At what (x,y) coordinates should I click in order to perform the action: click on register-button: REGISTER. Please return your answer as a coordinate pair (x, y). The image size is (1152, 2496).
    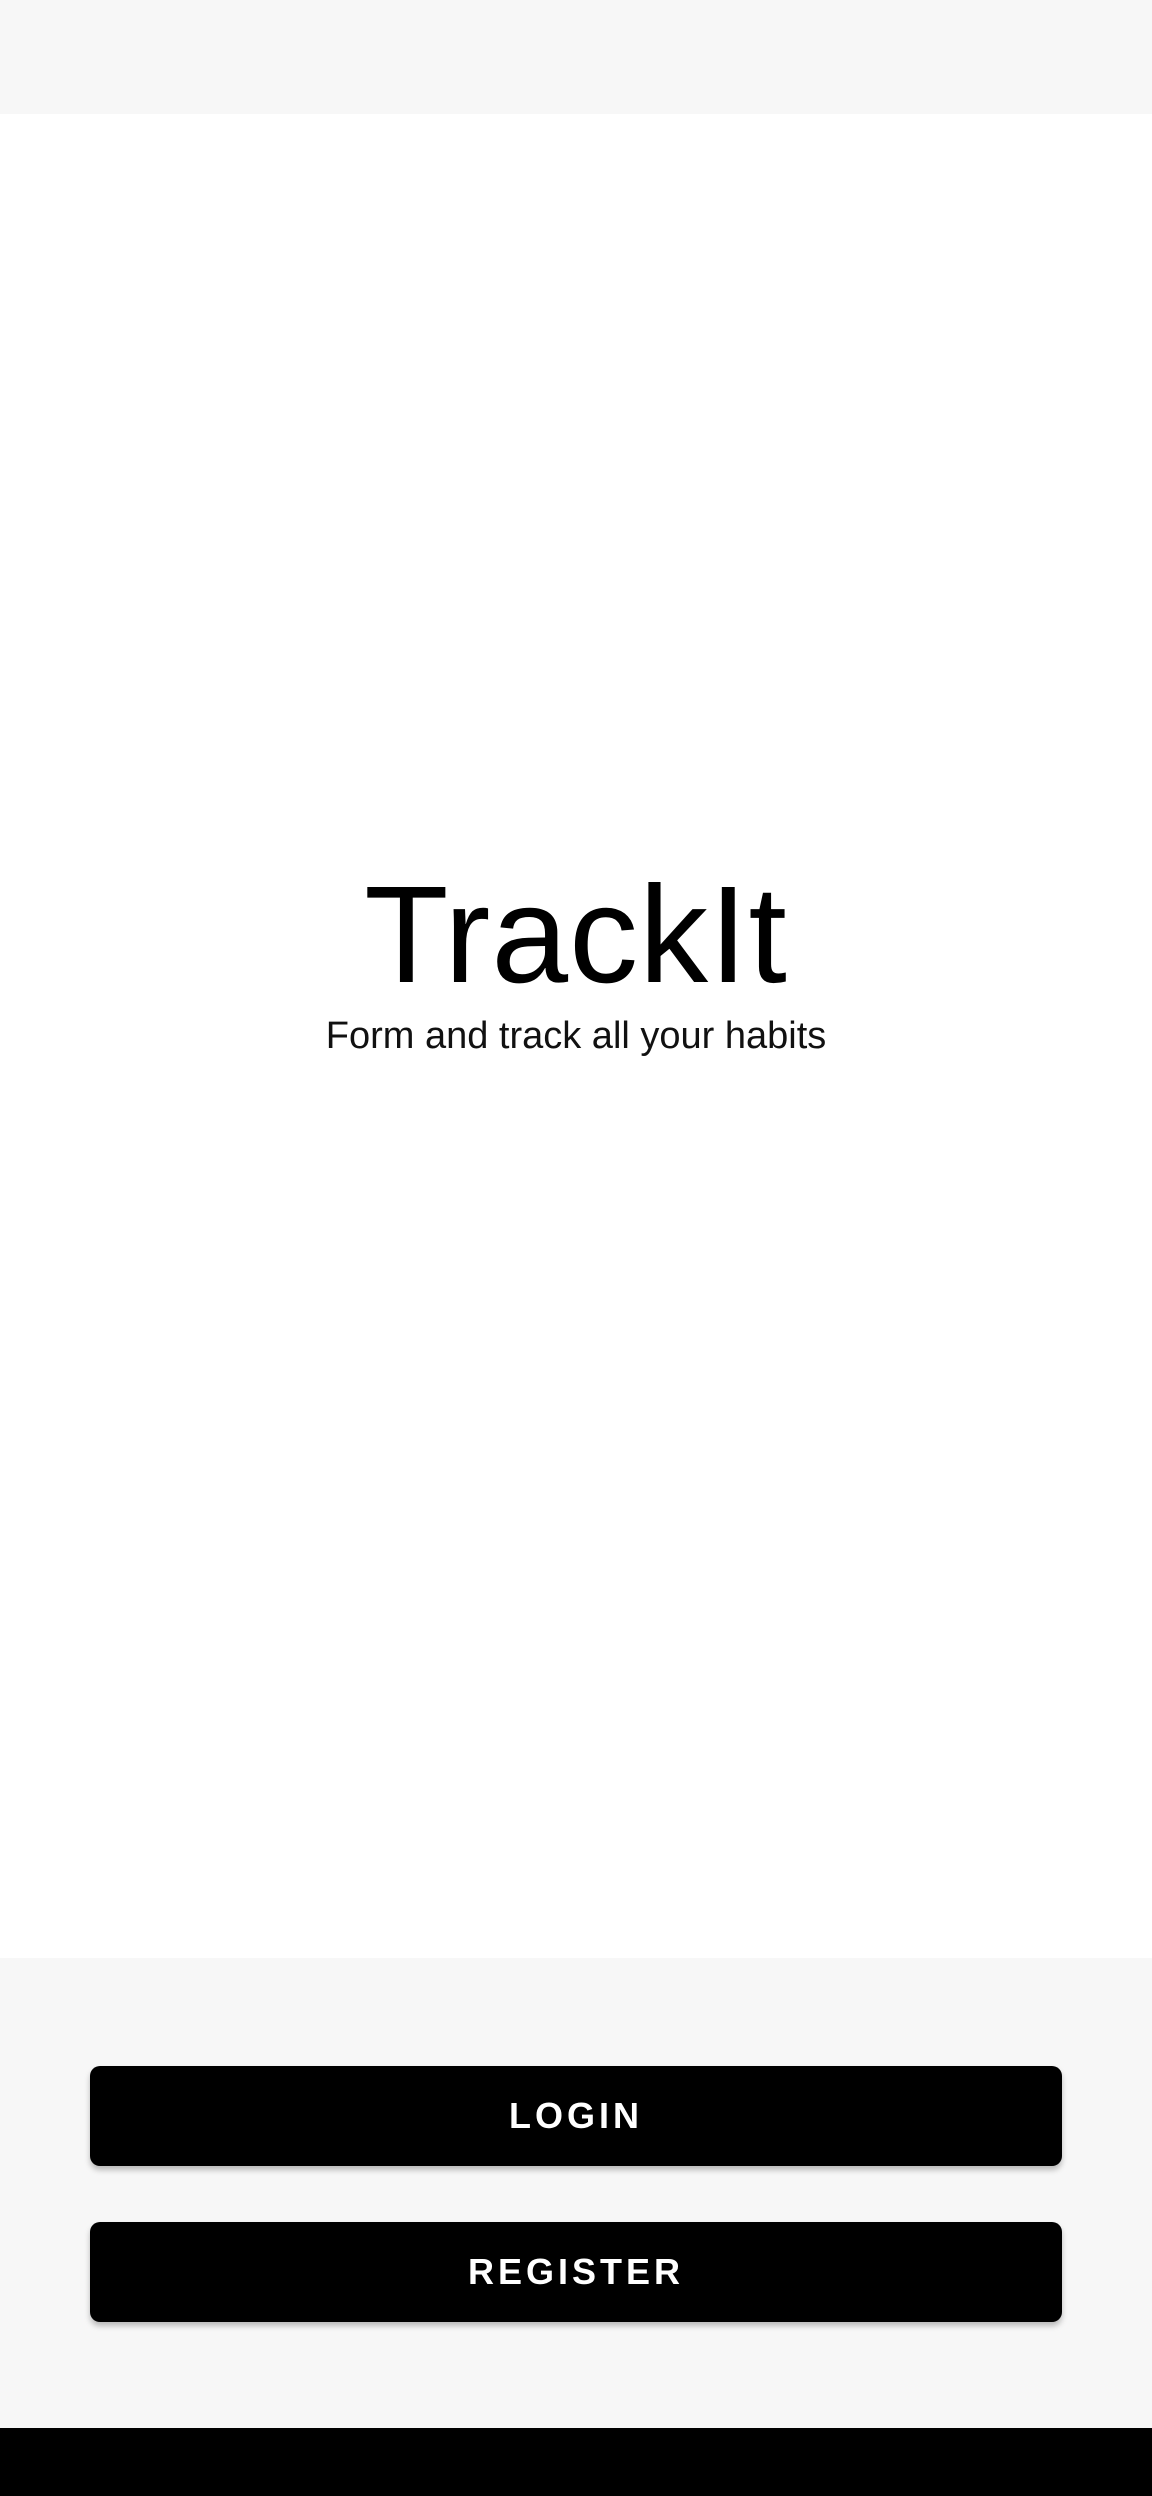
    Looking at the image, I should click on (576, 2272).